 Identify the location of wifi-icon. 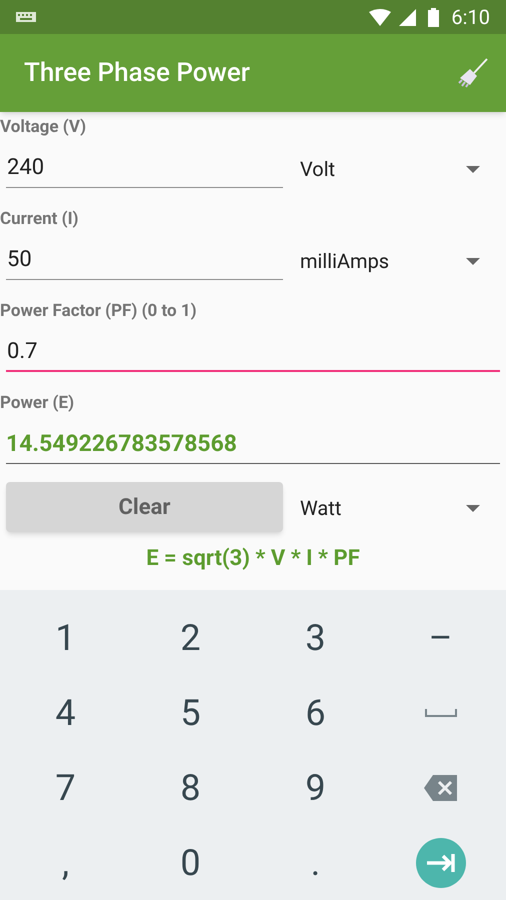
(380, 17).